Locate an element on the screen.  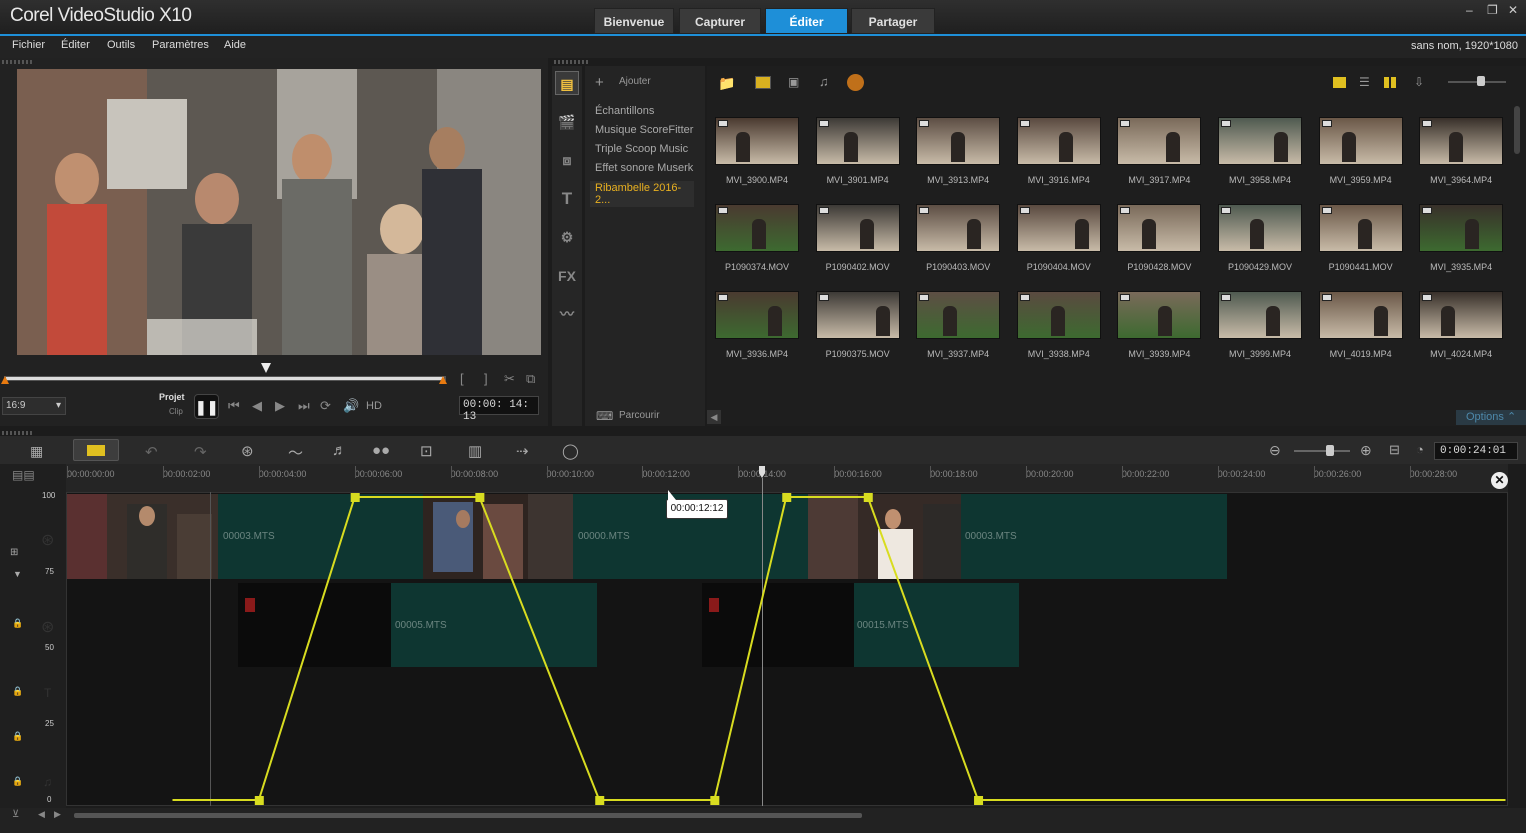
scroll-left-icon: ◀ is located at coordinates (41, 814).